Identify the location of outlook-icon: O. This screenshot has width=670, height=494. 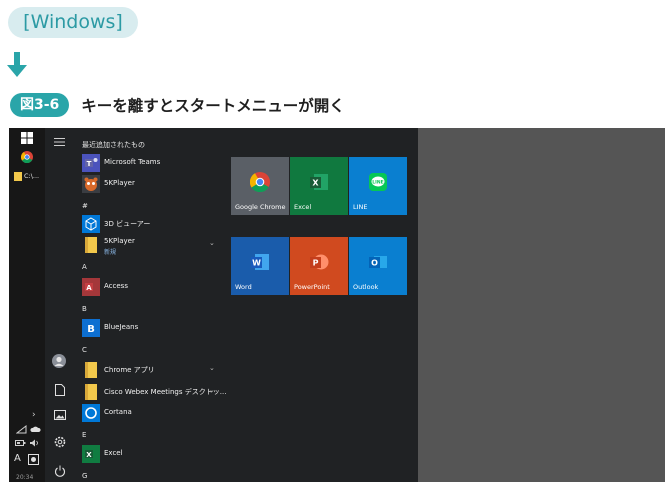
(378, 262).